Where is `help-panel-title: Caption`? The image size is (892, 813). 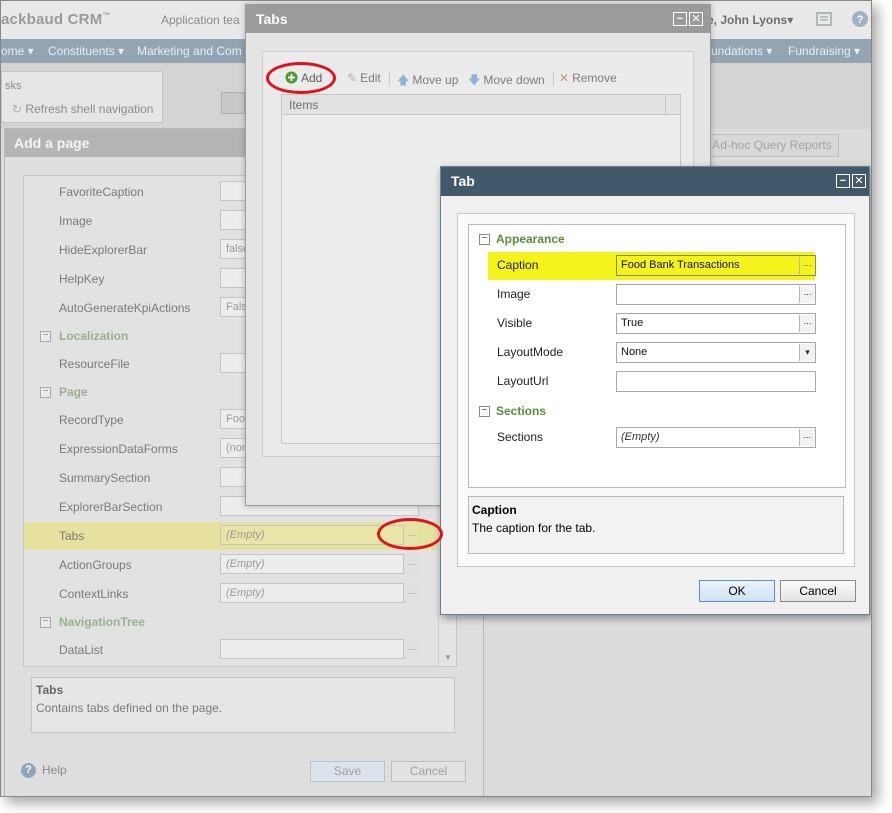 help-panel-title: Caption is located at coordinates (494, 510).